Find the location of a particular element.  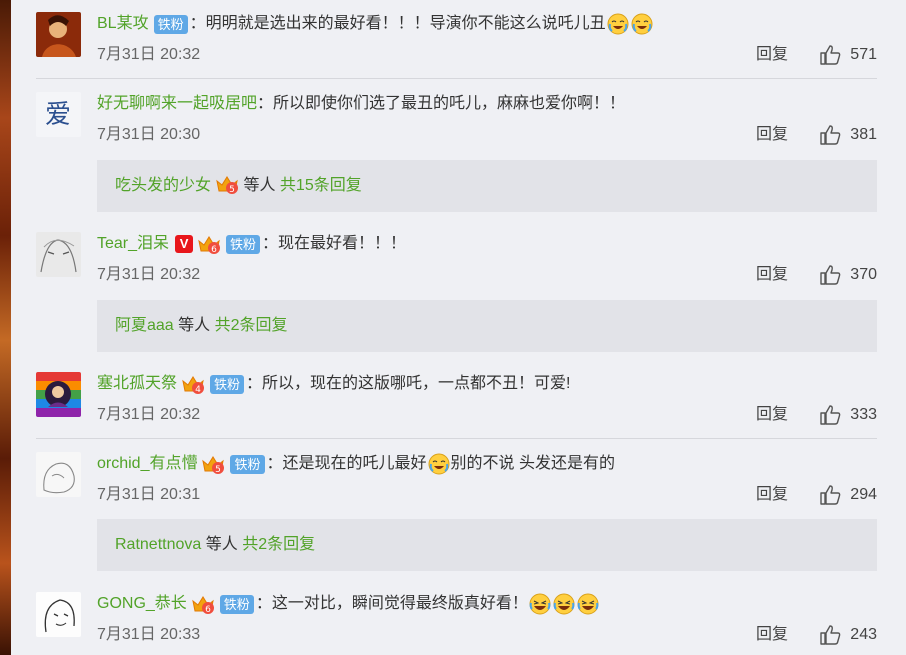

comment-username: 塞北孤天祭 is located at coordinates (137, 384).